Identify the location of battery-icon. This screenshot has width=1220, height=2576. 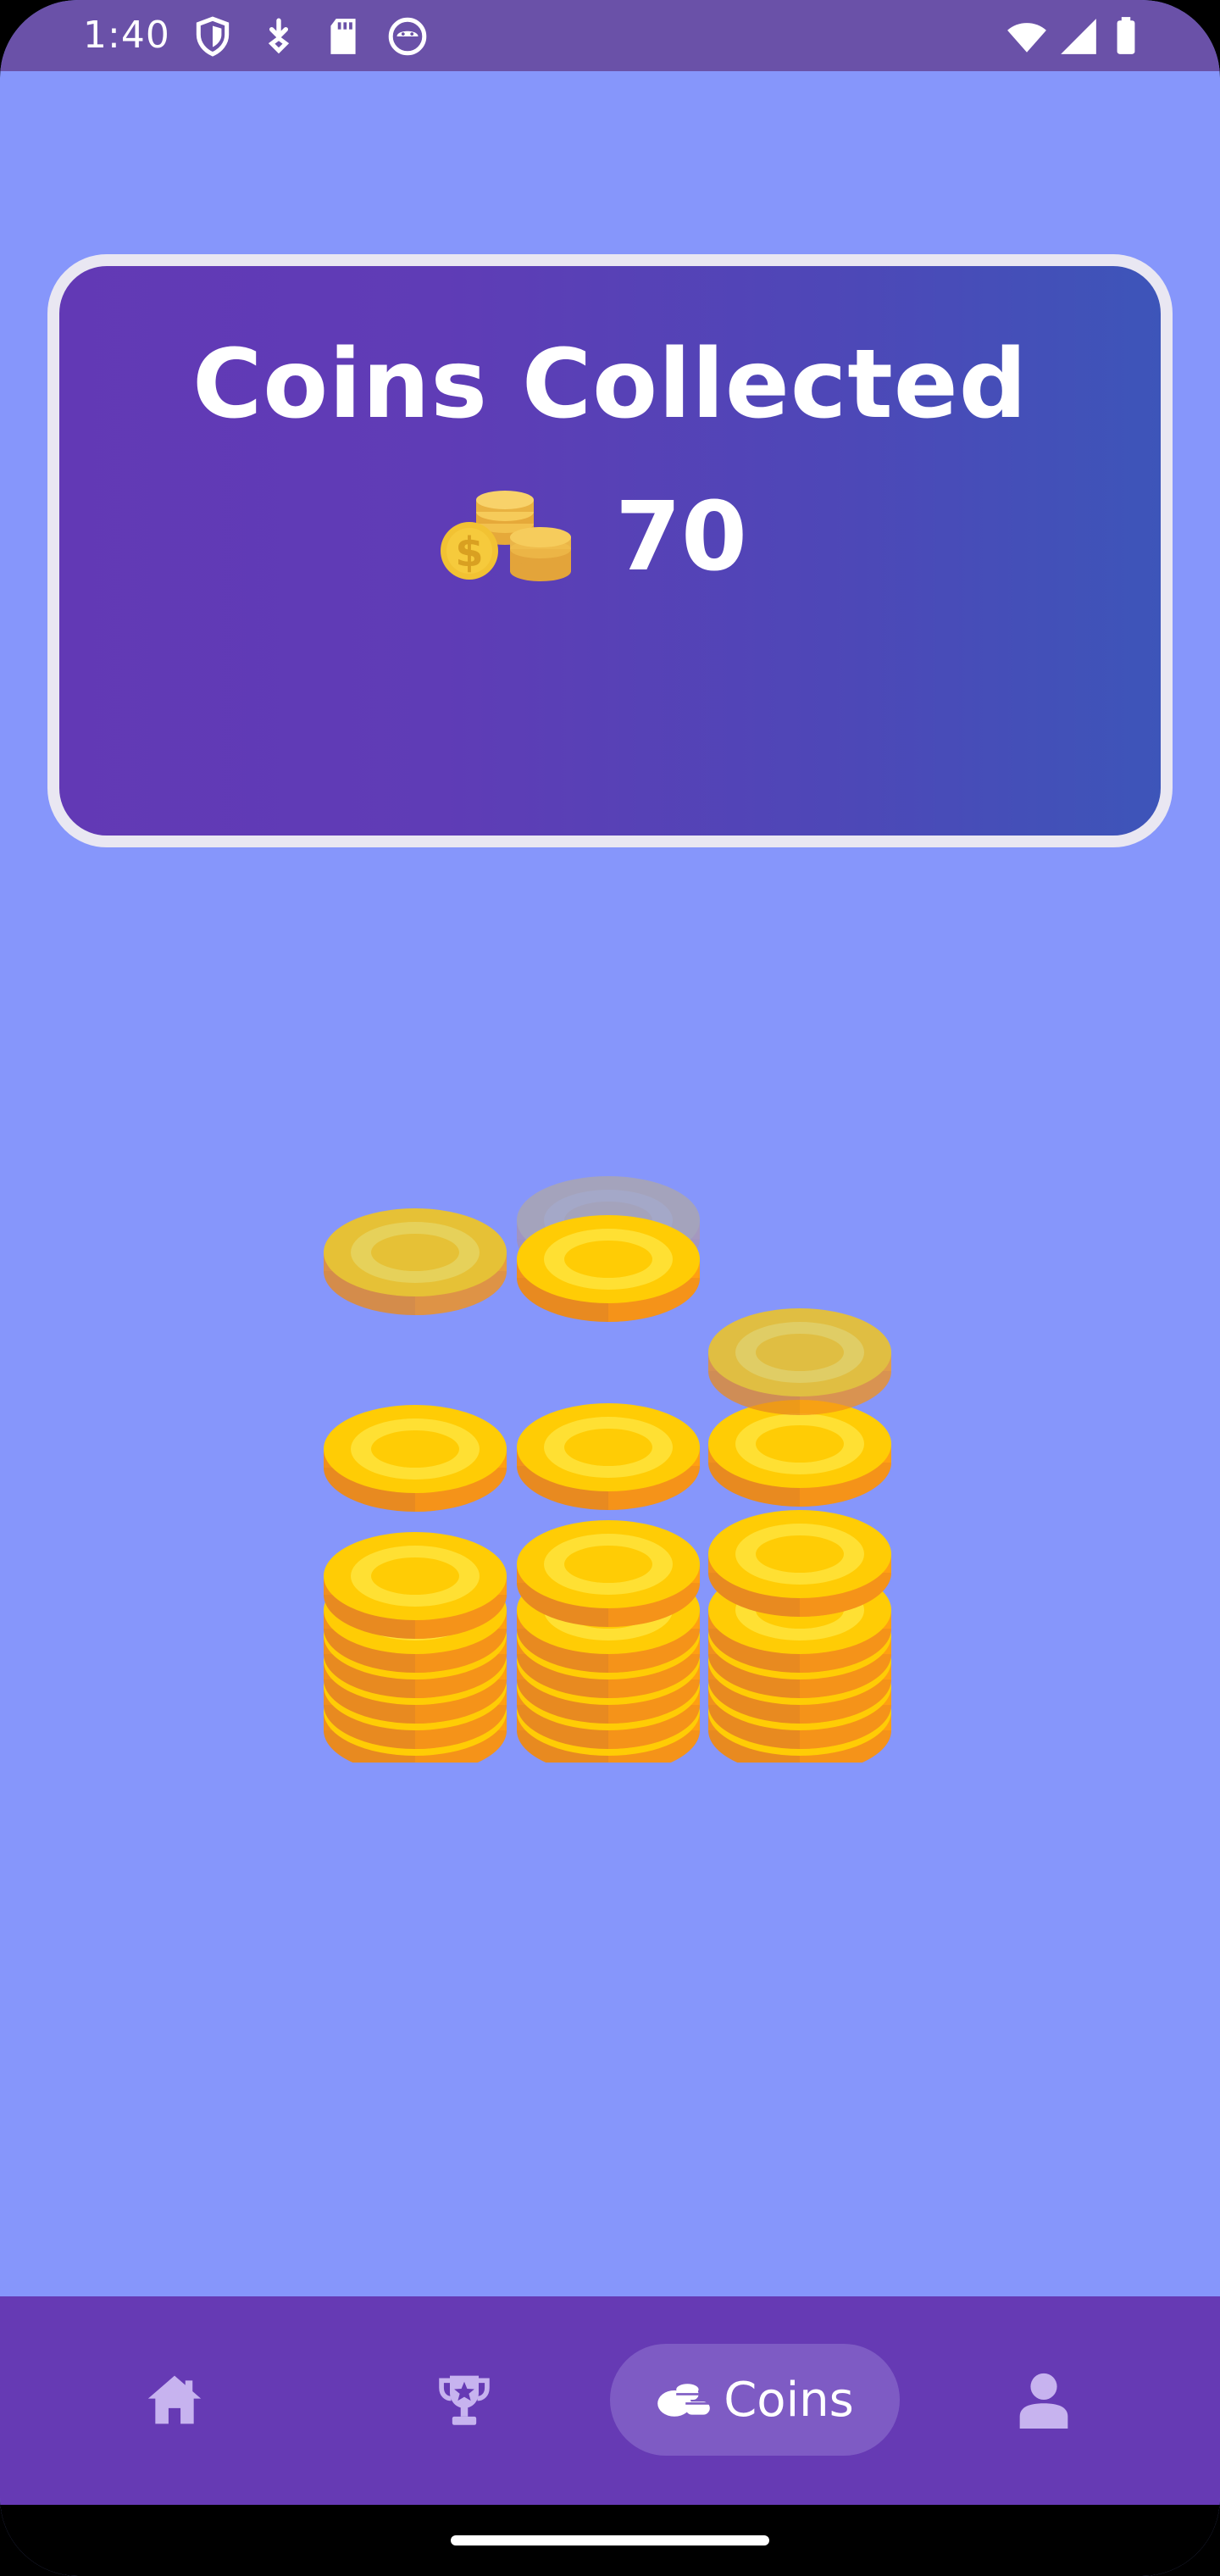
(1126, 35).